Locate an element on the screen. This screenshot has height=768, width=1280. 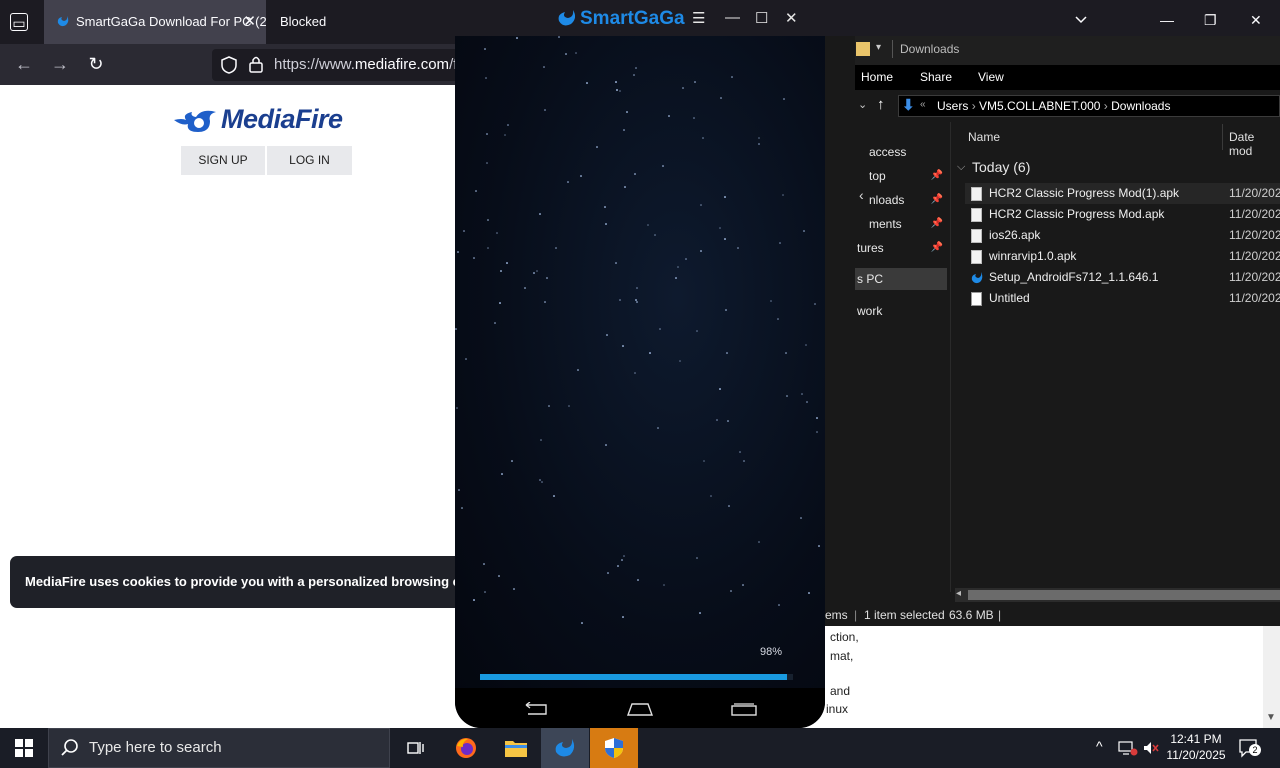
nav-item-pictures: tures 📌 is located at coordinates (901, 248).